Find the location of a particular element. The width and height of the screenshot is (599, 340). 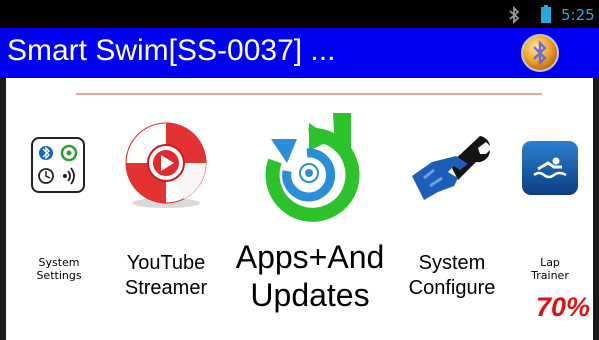

system-settings-label: System Settings is located at coordinates (59, 269).